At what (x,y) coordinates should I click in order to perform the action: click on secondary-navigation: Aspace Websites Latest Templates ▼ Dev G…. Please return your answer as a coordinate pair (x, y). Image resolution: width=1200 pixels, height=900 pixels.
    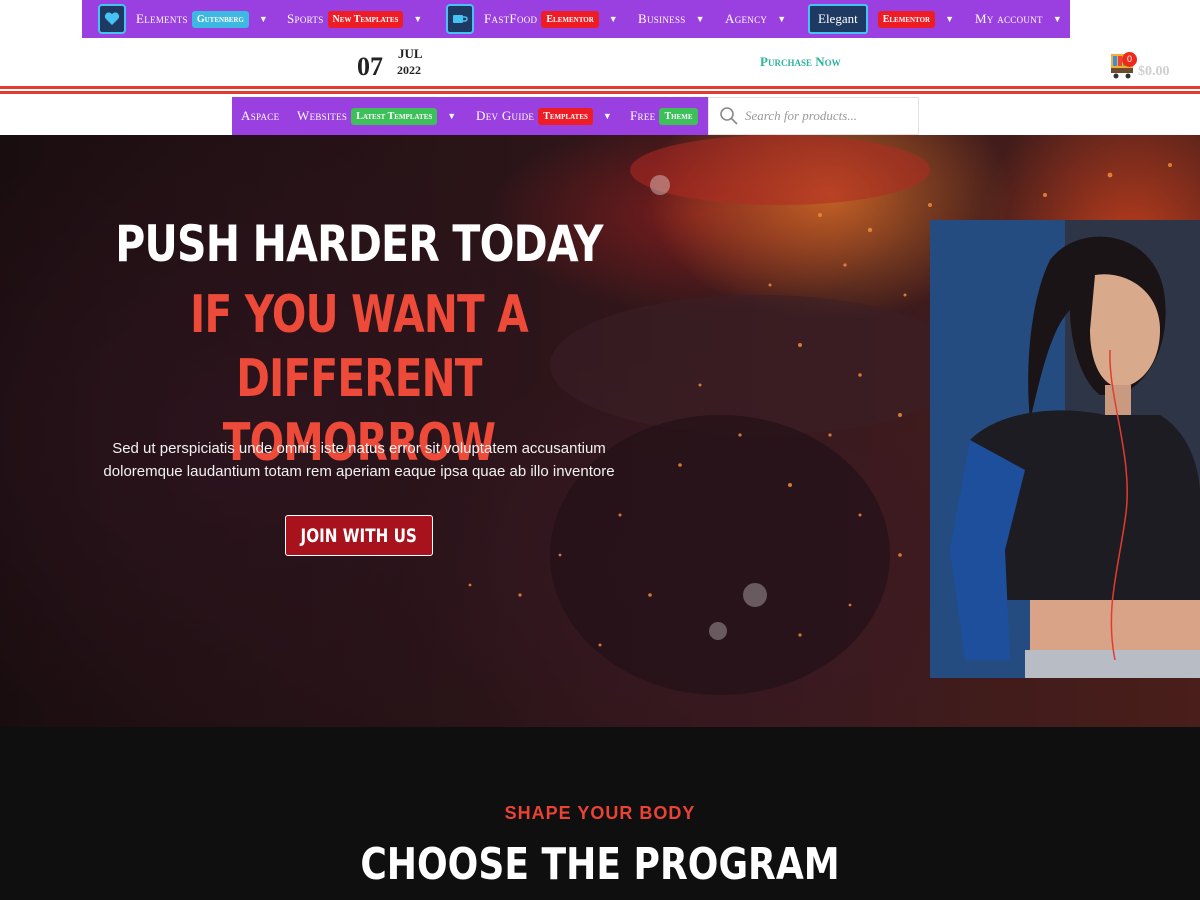
    Looking at the image, I should click on (470, 116).